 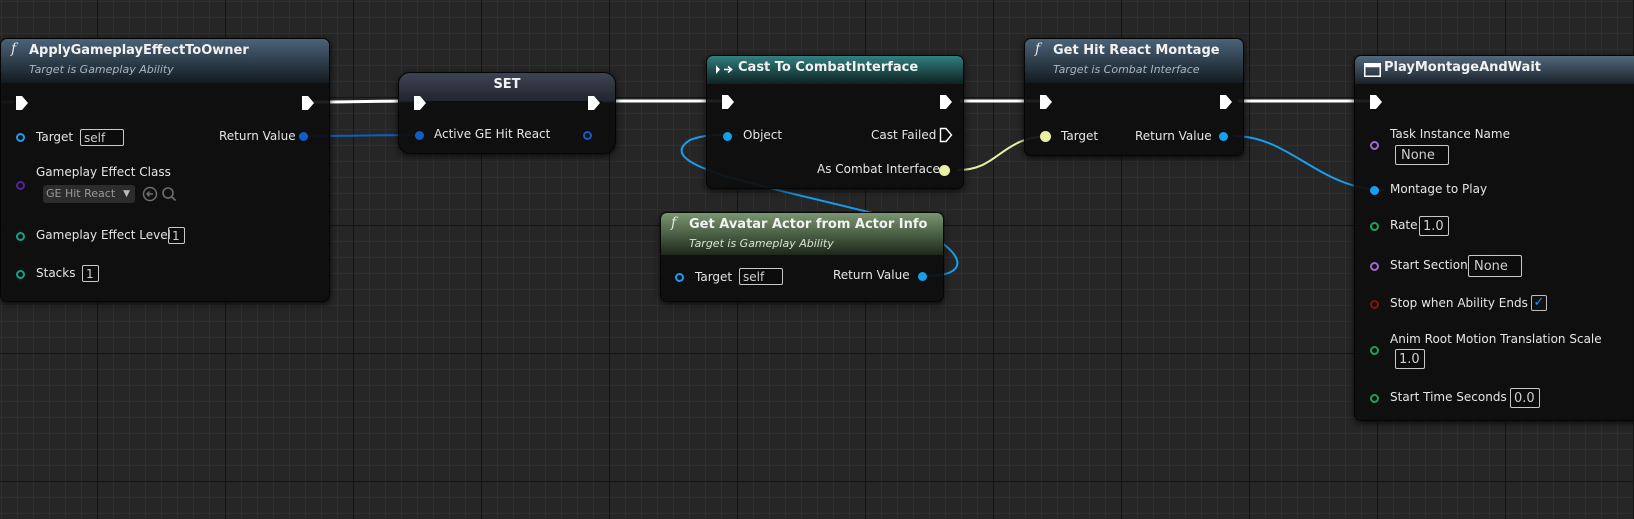 I want to click on node-set-variable: SET Active GE Hit React, so click(x=507, y=113).